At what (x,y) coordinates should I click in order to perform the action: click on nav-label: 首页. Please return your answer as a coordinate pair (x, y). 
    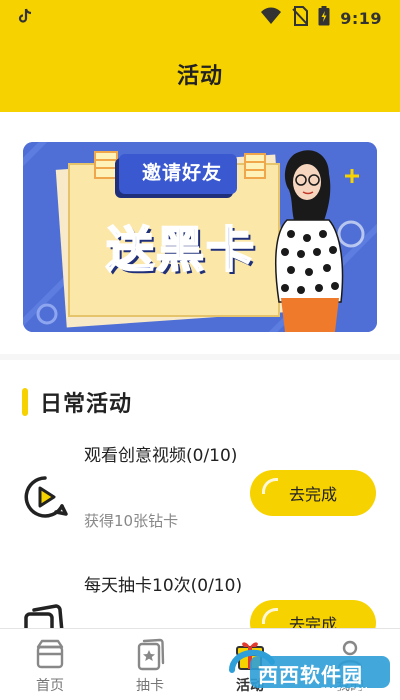
    Looking at the image, I should click on (50, 686).